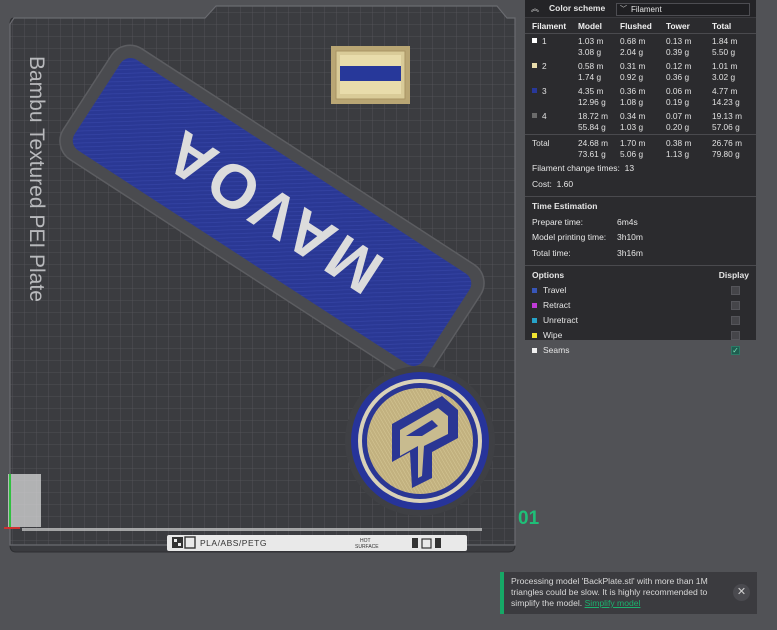 The height and width of the screenshot is (630, 777). I want to click on cost-label: Cost:, so click(542, 183).